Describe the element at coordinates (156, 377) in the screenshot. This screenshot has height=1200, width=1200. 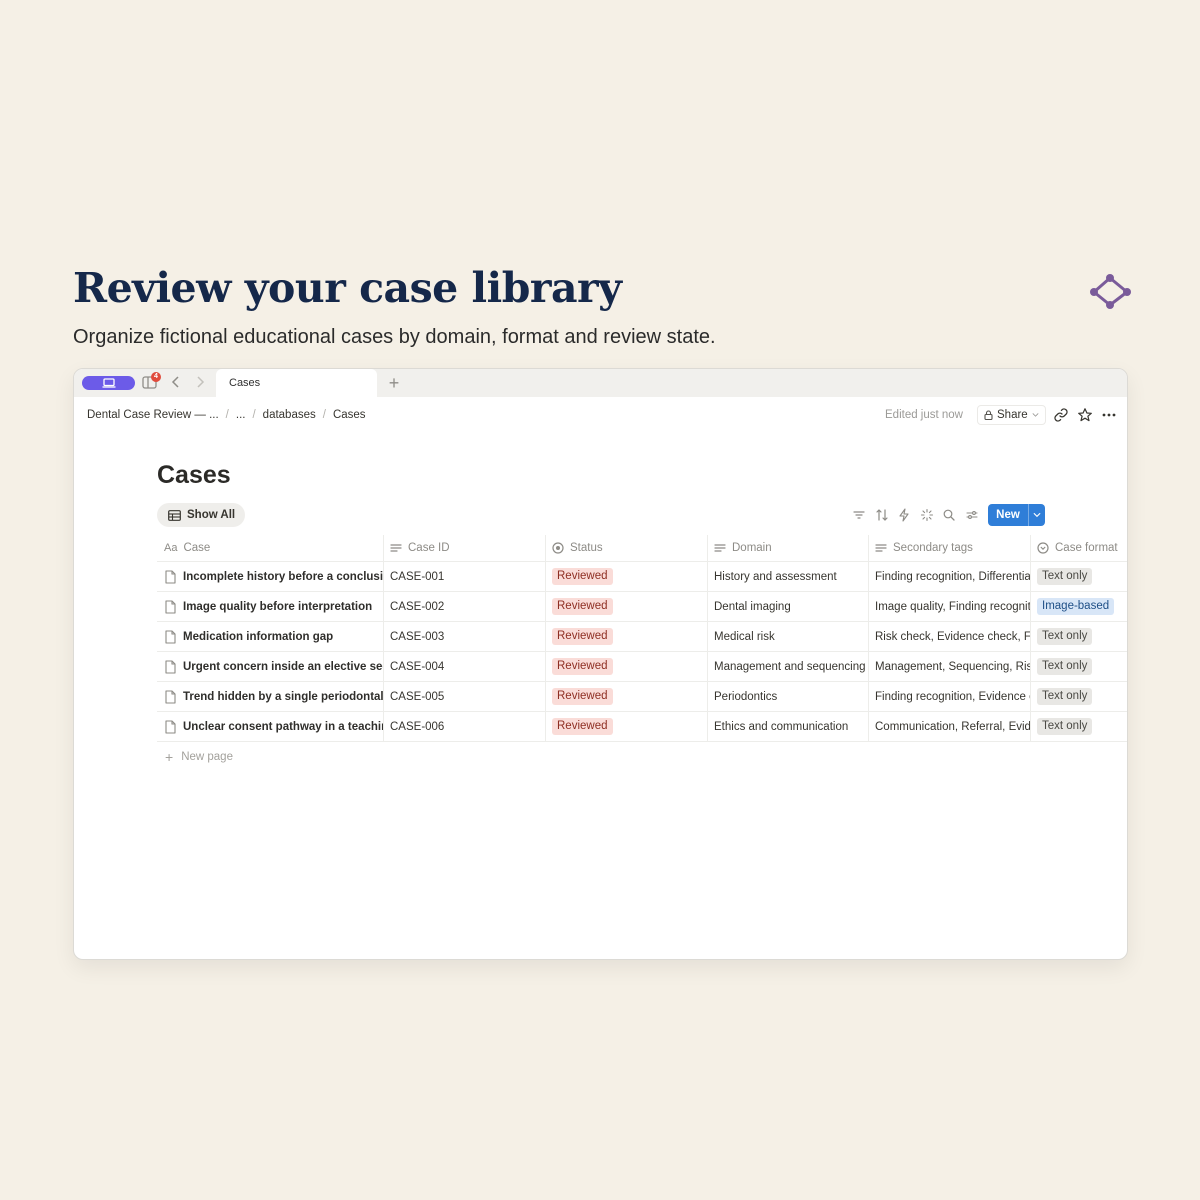
I see `tab-count-badge: 4` at that location.